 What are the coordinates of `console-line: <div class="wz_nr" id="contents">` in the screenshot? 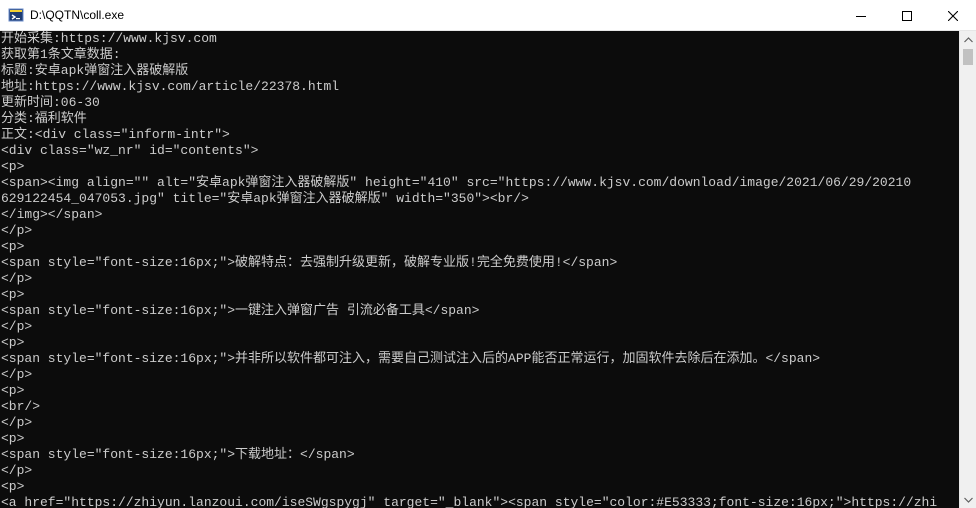 It's located at (130, 150).